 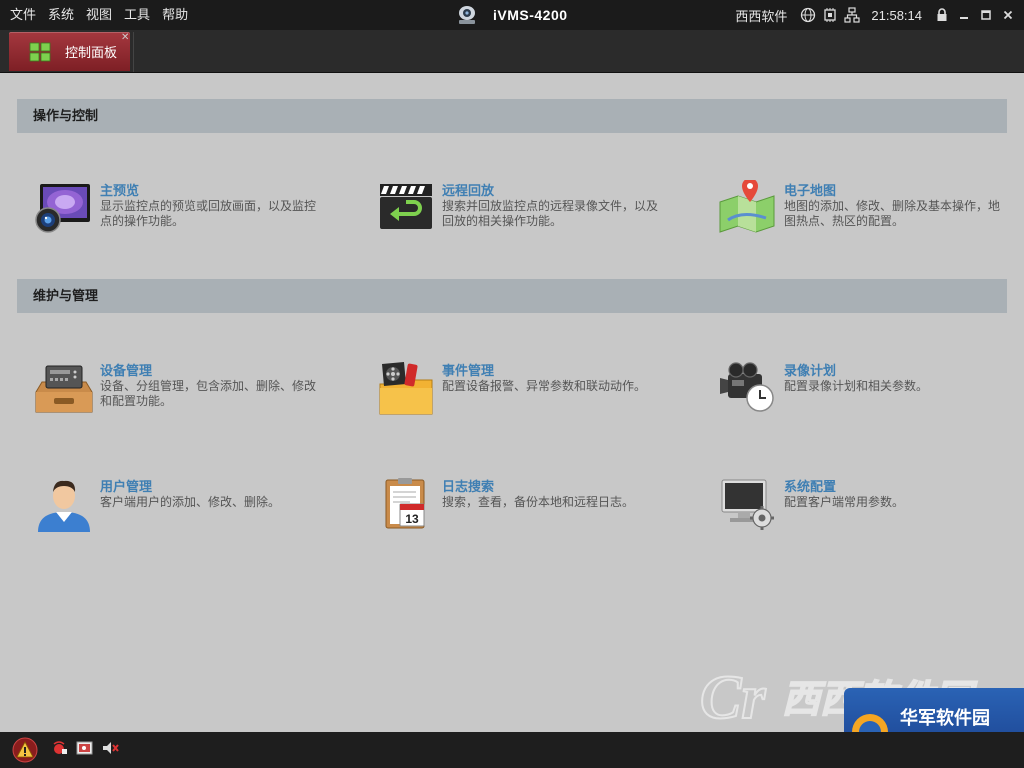 I want to click on app-title-text: iVMS-4200, so click(x=530, y=15).